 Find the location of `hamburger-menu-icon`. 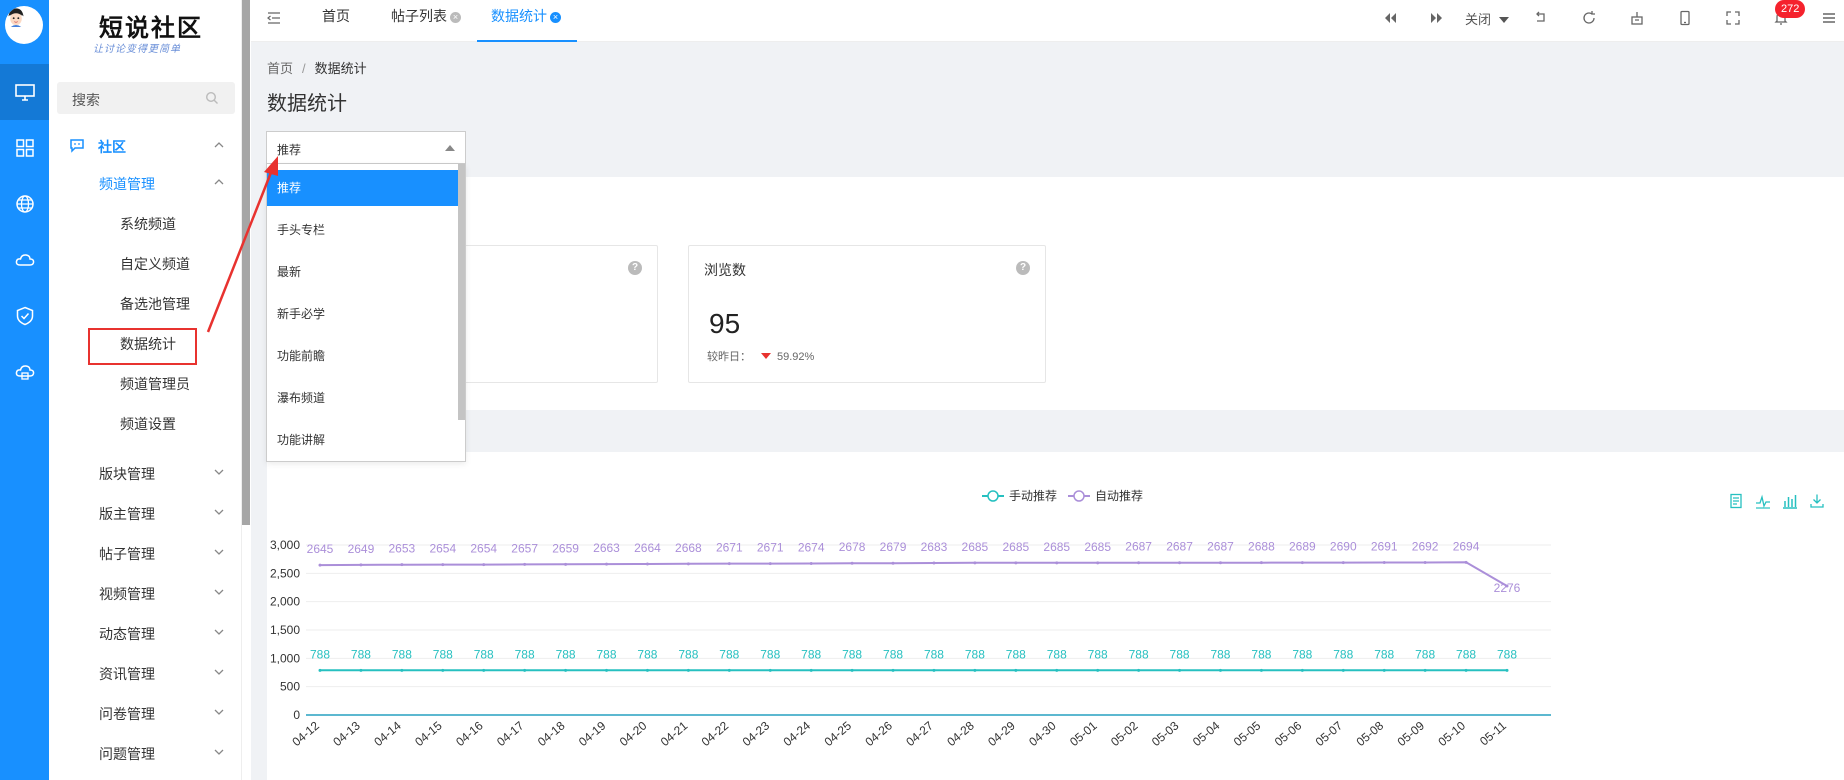

hamburger-menu-icon is located at coordinates (1829, 18).